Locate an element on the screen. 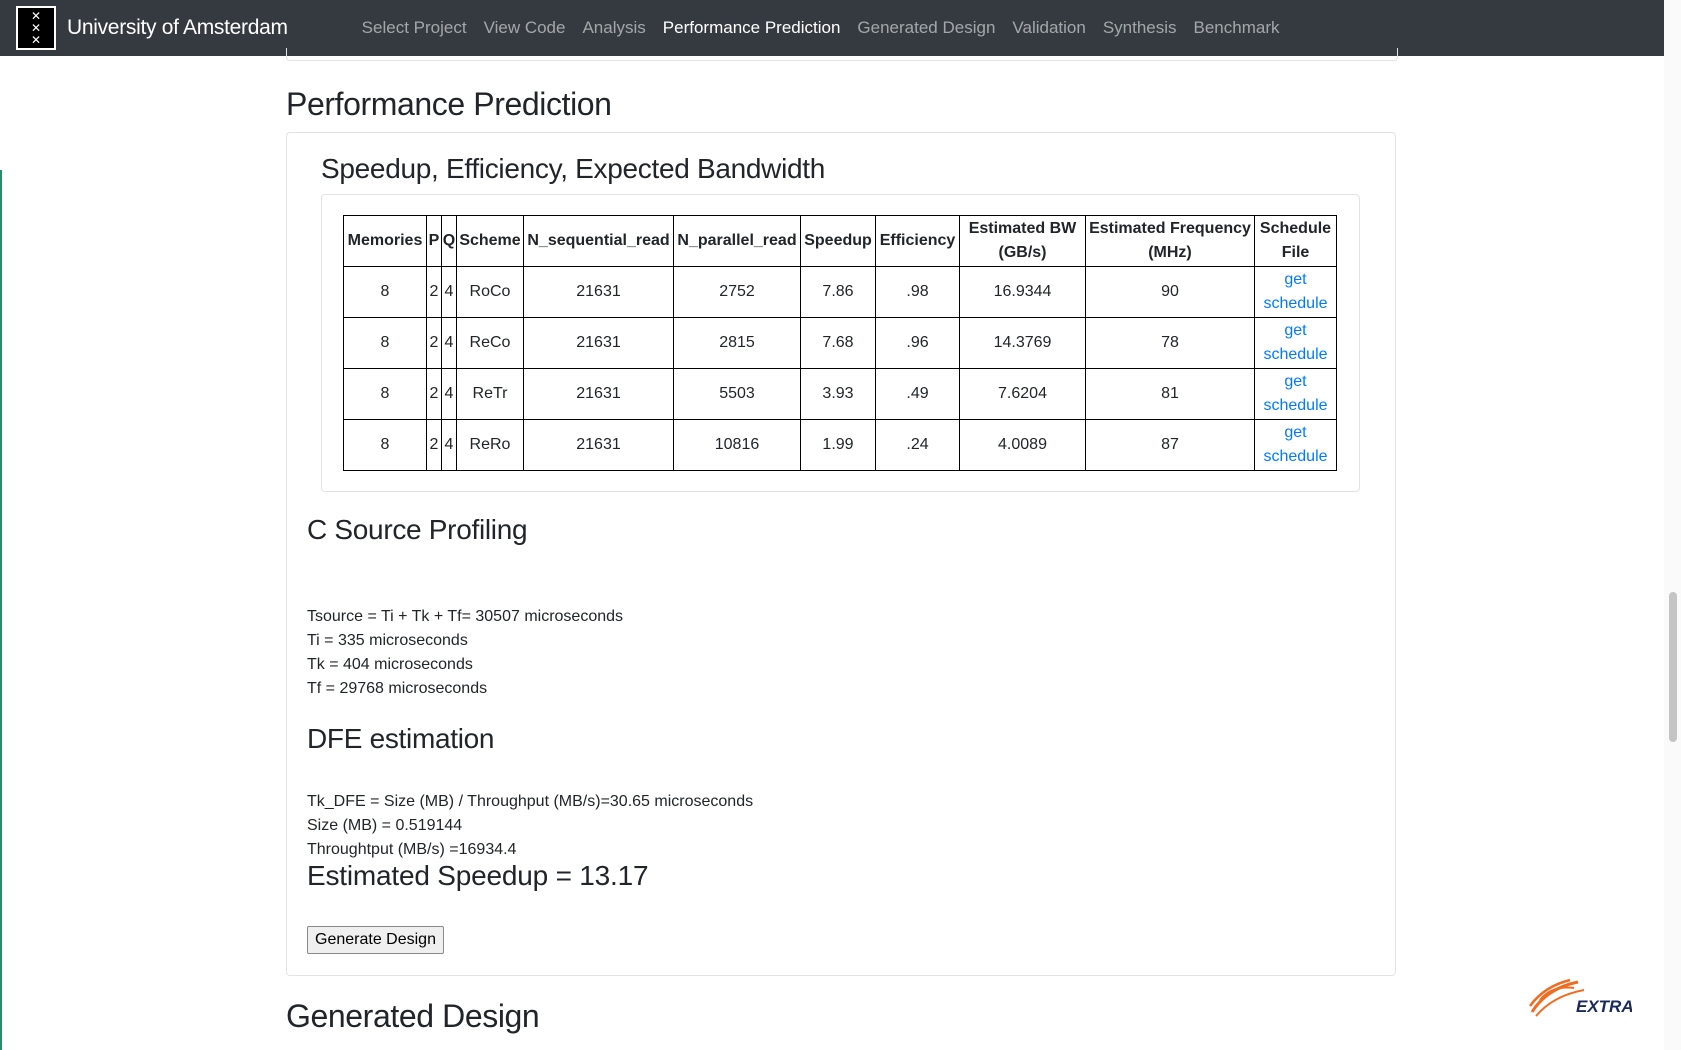  column-header: P is located at coordinates (434, 241).